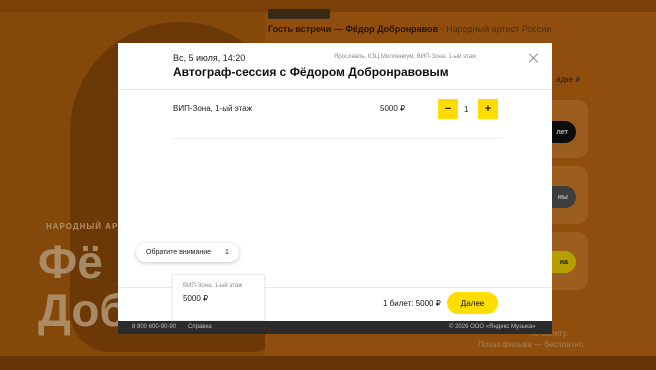 This screenshot has width=656, height=370. What do you see at coordinates (492, 327) in the screenshot?
I see `copyright: © 2026 ООО «Яндекс Музыка»` at bounding box center [492, 327].